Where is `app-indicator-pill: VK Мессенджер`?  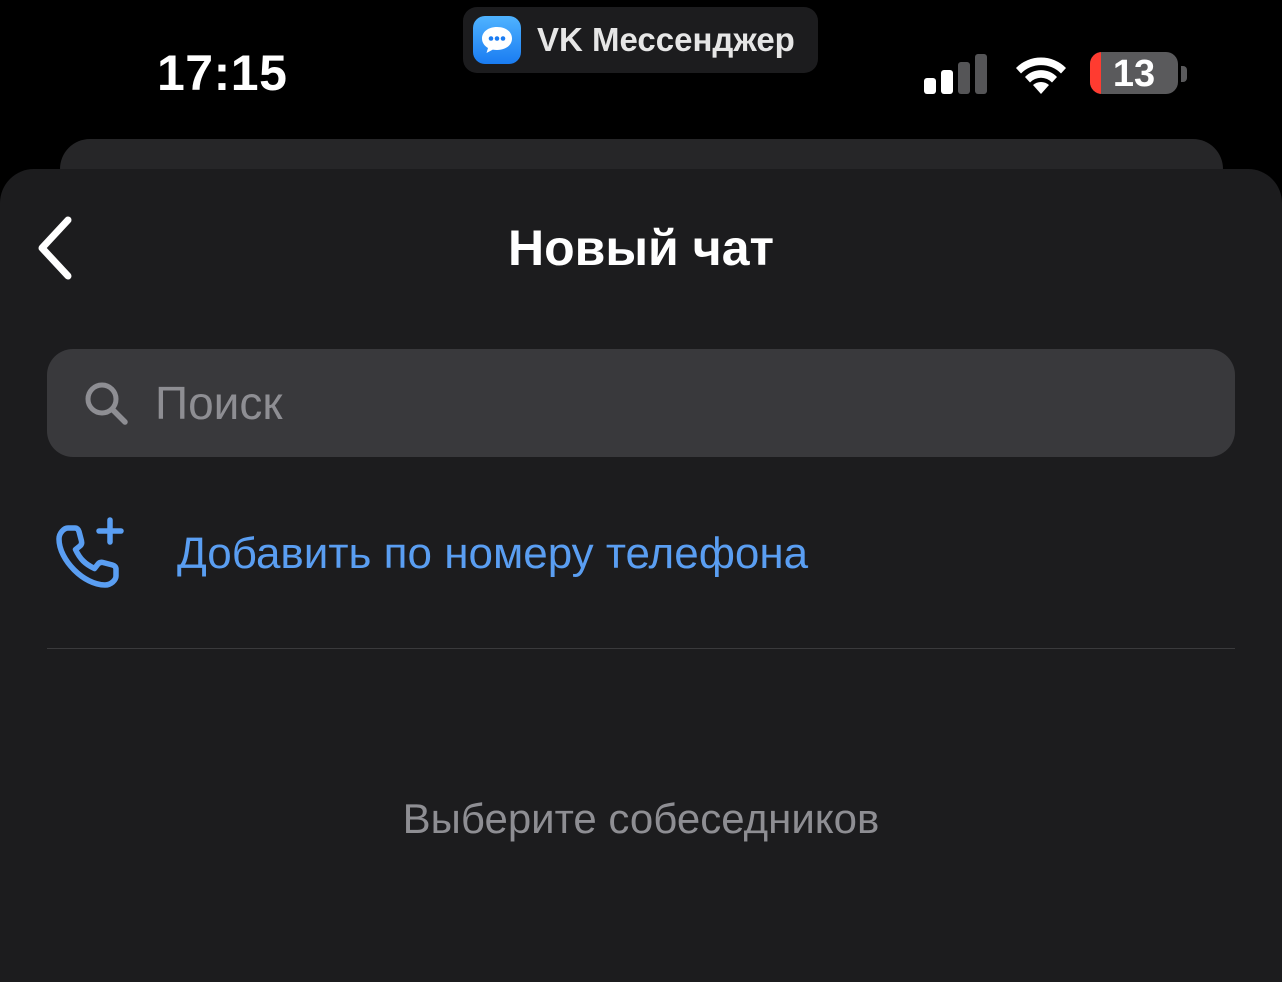 app-indicator-pill: VK Мессенджер is located at coordinates (640, 40).